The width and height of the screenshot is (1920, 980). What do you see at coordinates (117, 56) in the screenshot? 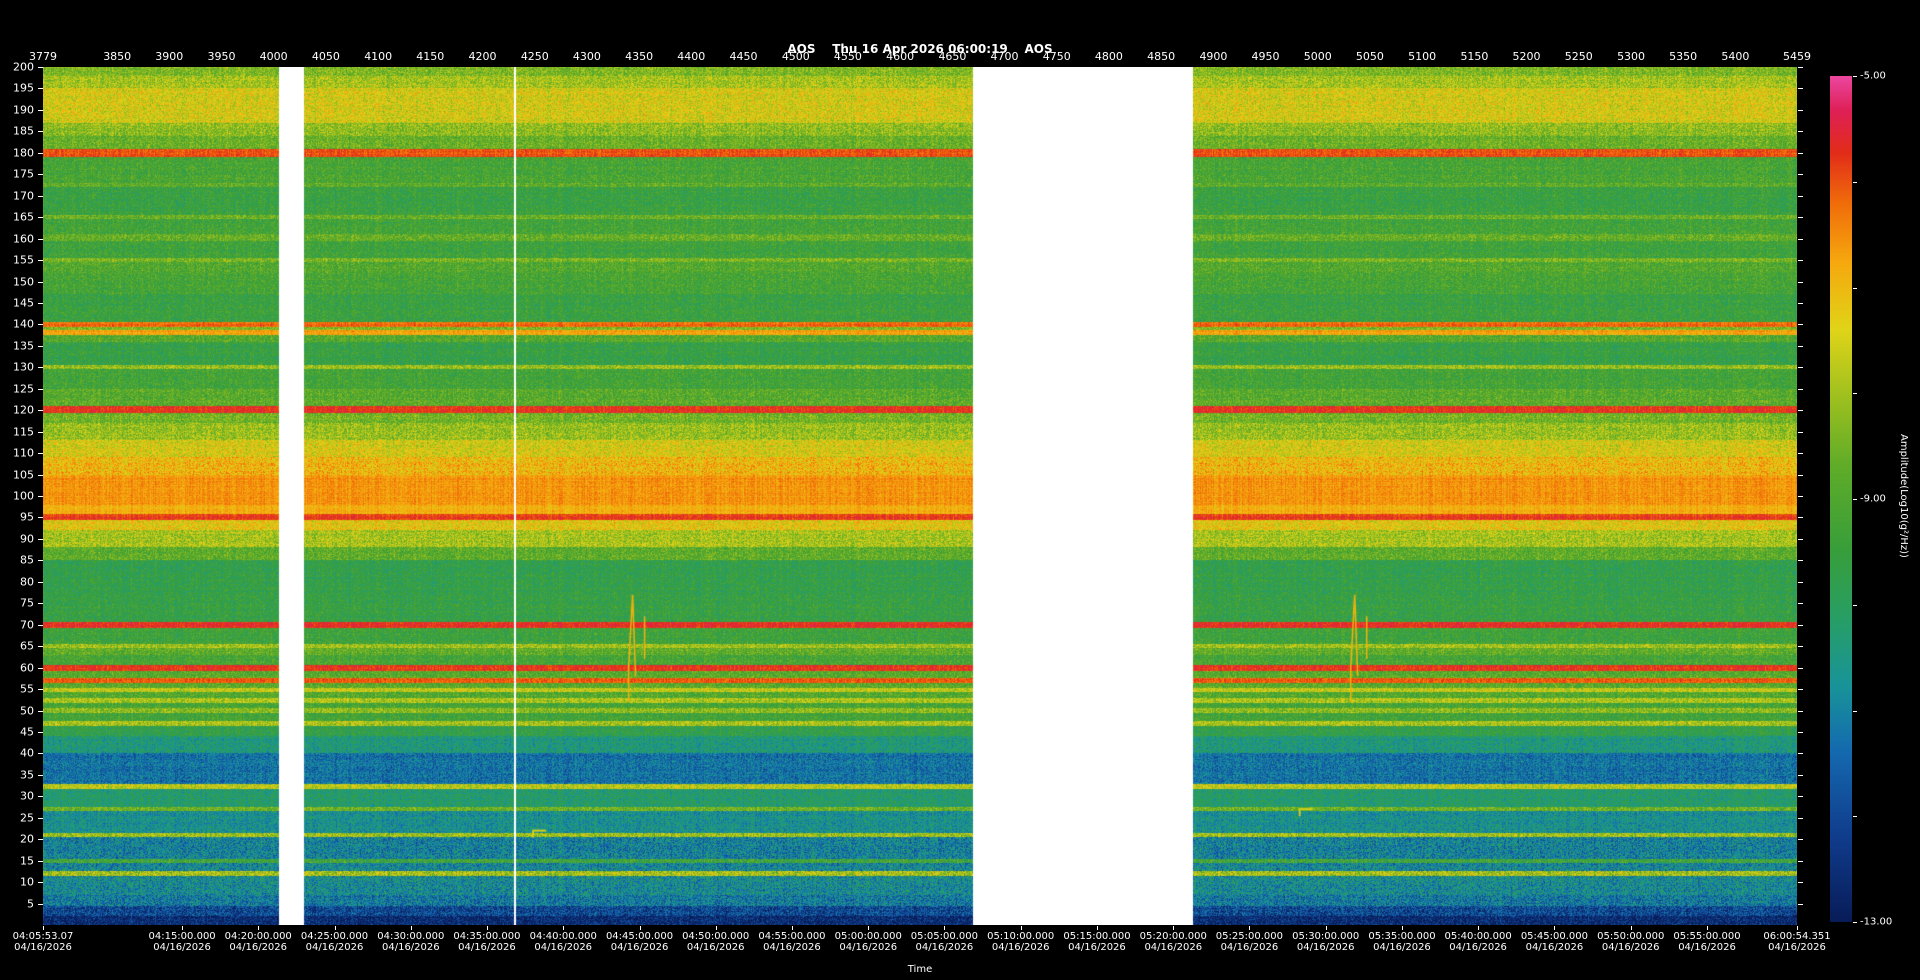
I see `top-axis-tick-label: 3850` at bounding box center [117, 56].